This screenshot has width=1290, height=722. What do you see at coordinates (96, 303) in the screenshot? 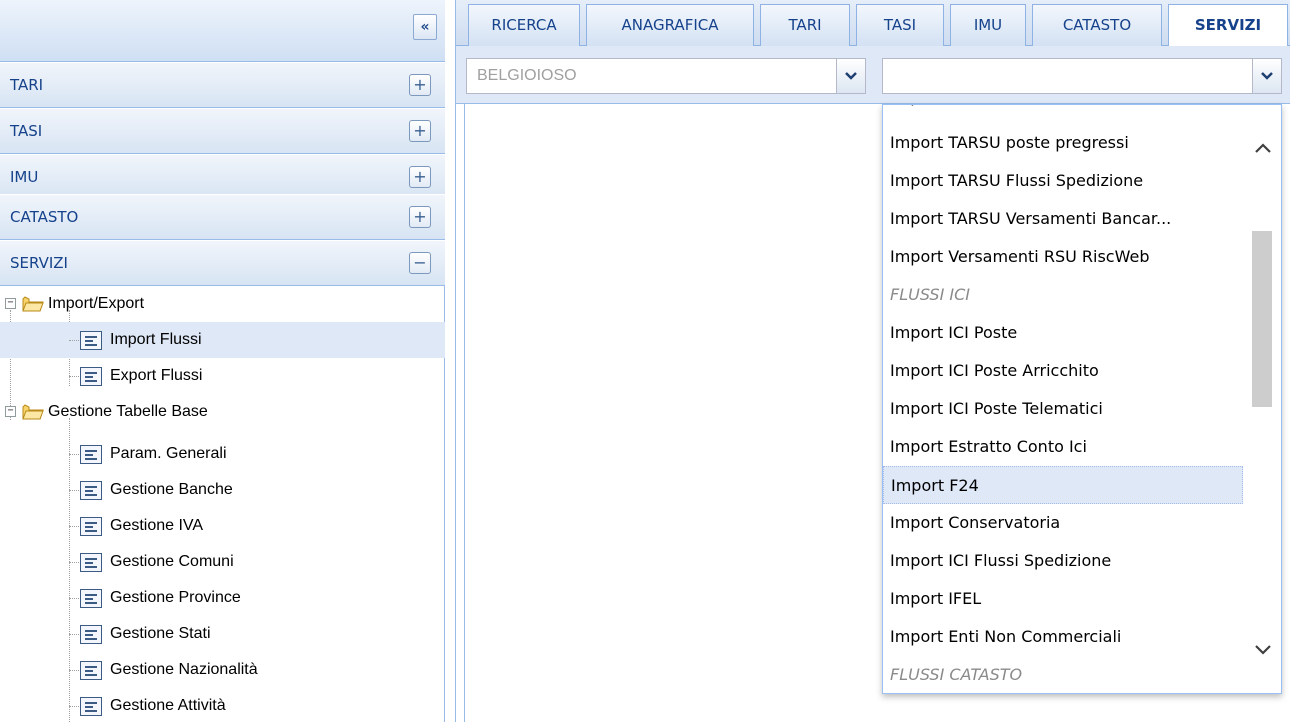
I see `tree-folder-label: Import/Export` at bounding box center [96, 303].